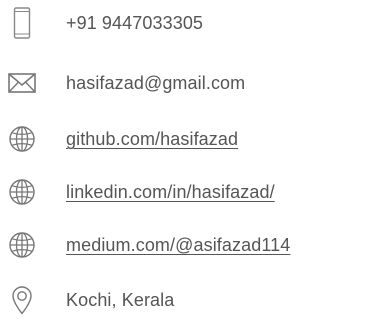 This screenshot has width=369, height=325. Describe the element at coordinates (156, 83) in the screenshot. I see `email-address: hasifazad@gmail.com` at that location.